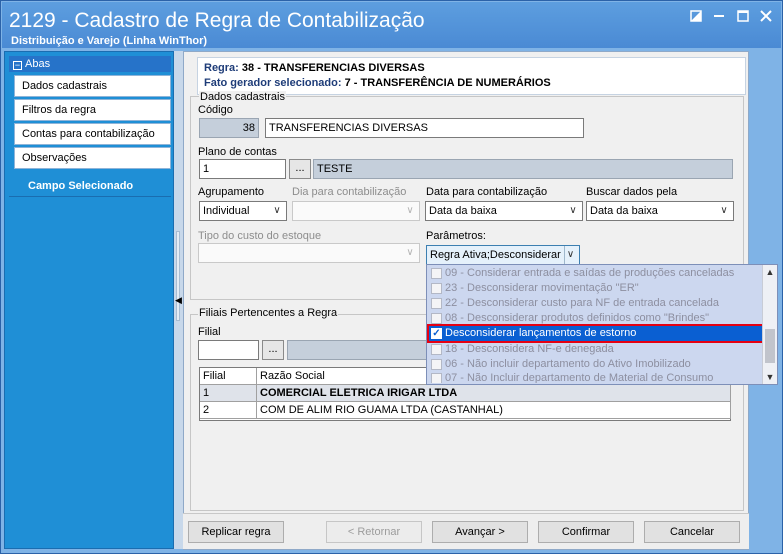 This screenshot has height=554, width=783. Describe the element at coordinates (356, 211) in the screenshot. I see `dia-contabilizacao-select: ∨` at that location.